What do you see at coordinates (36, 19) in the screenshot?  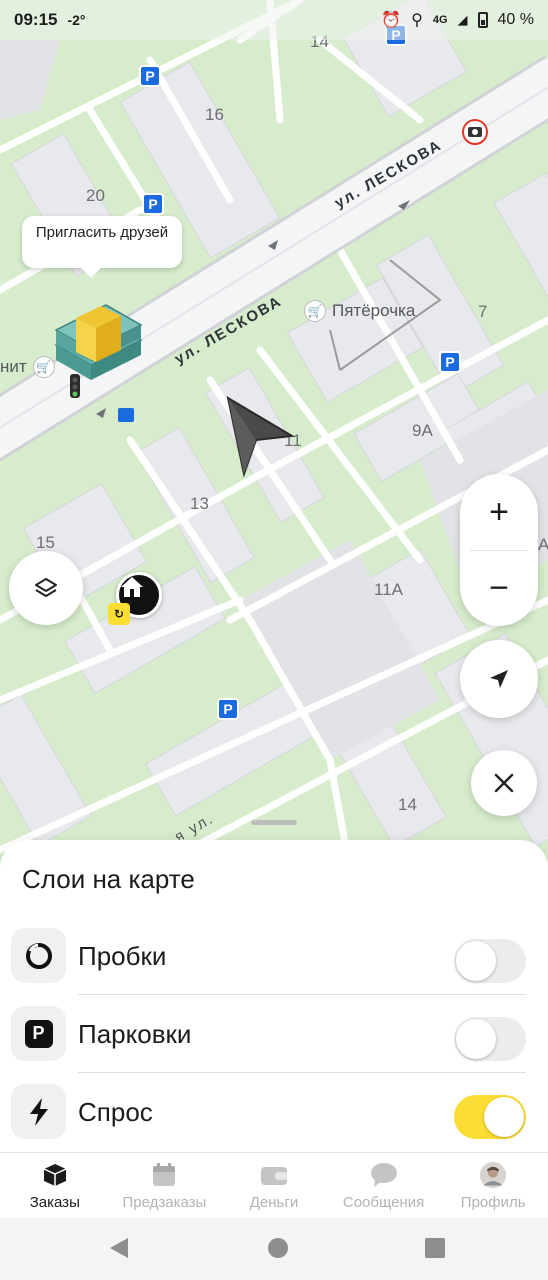 I see `status-time: 09:15` at bounding box center [36, 19].